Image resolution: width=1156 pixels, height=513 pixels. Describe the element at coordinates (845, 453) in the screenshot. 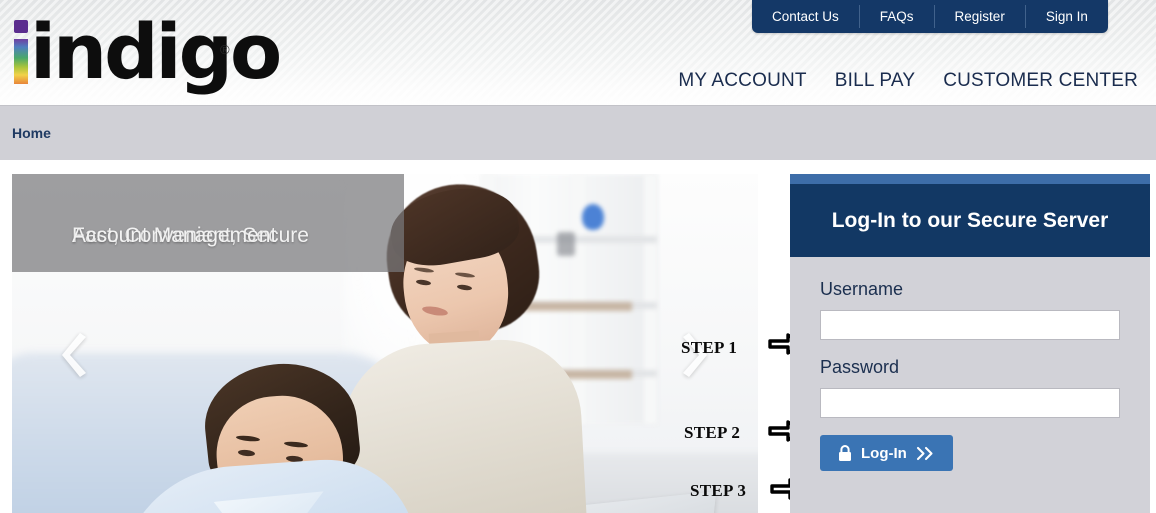

I see `lock-icon` at that location.